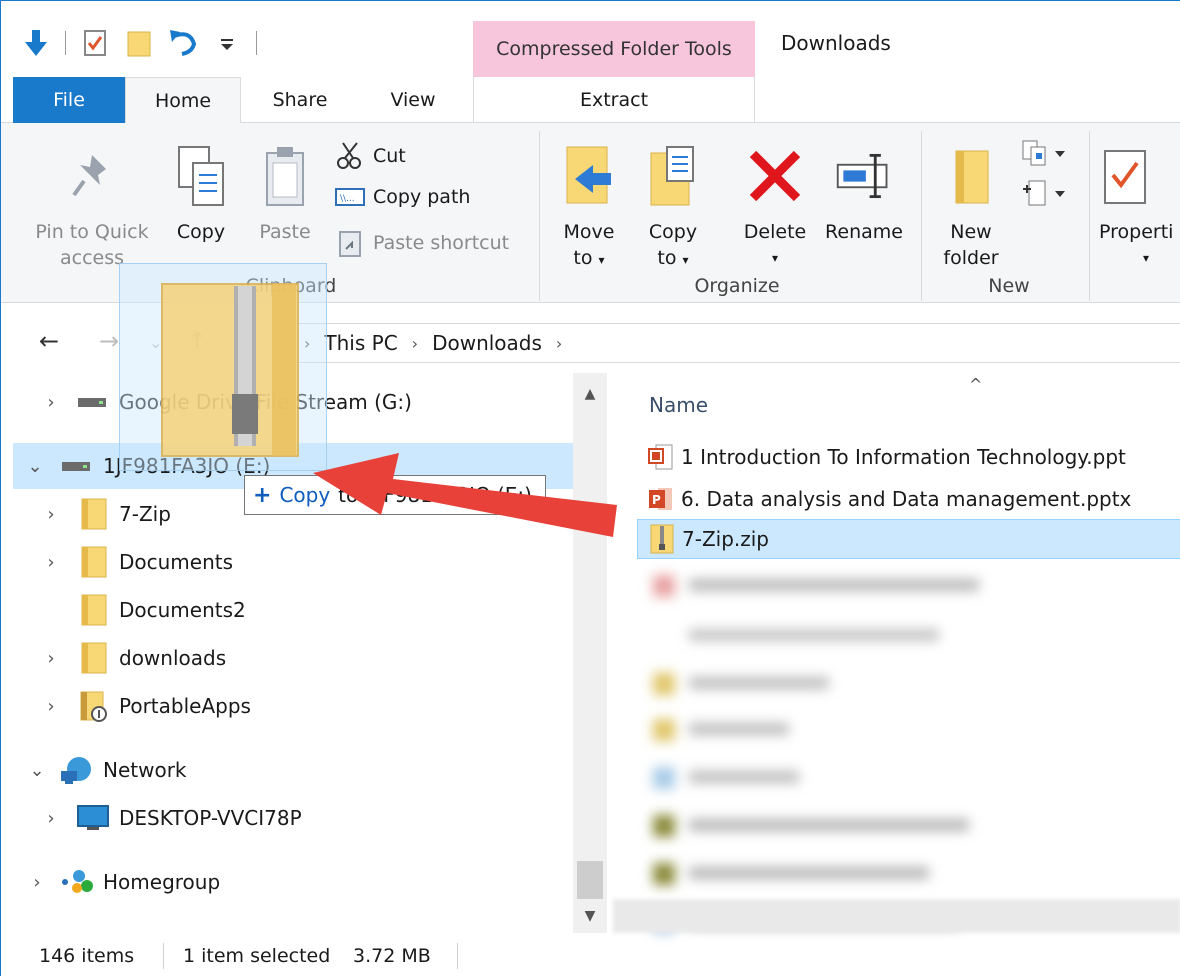 The width and height of the screenshot is (1180, 976). Describe the element at coordinates (95, 43) in the screenshot. I see `properties-check-icon` at that location.